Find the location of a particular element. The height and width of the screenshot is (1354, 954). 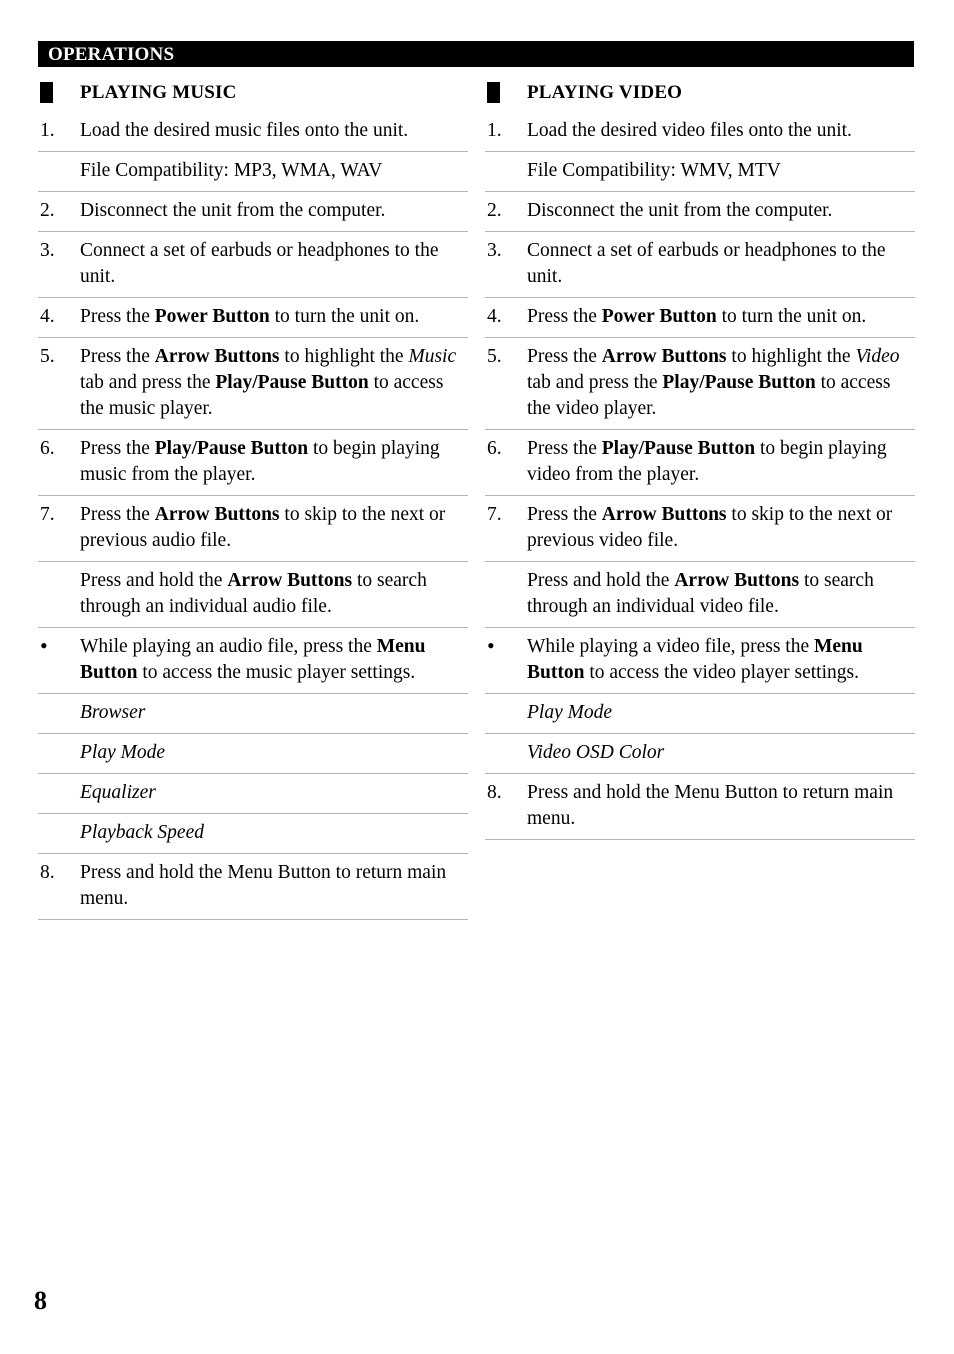

instruction-text: Video OSD Color is located at coordinates (596, 752).